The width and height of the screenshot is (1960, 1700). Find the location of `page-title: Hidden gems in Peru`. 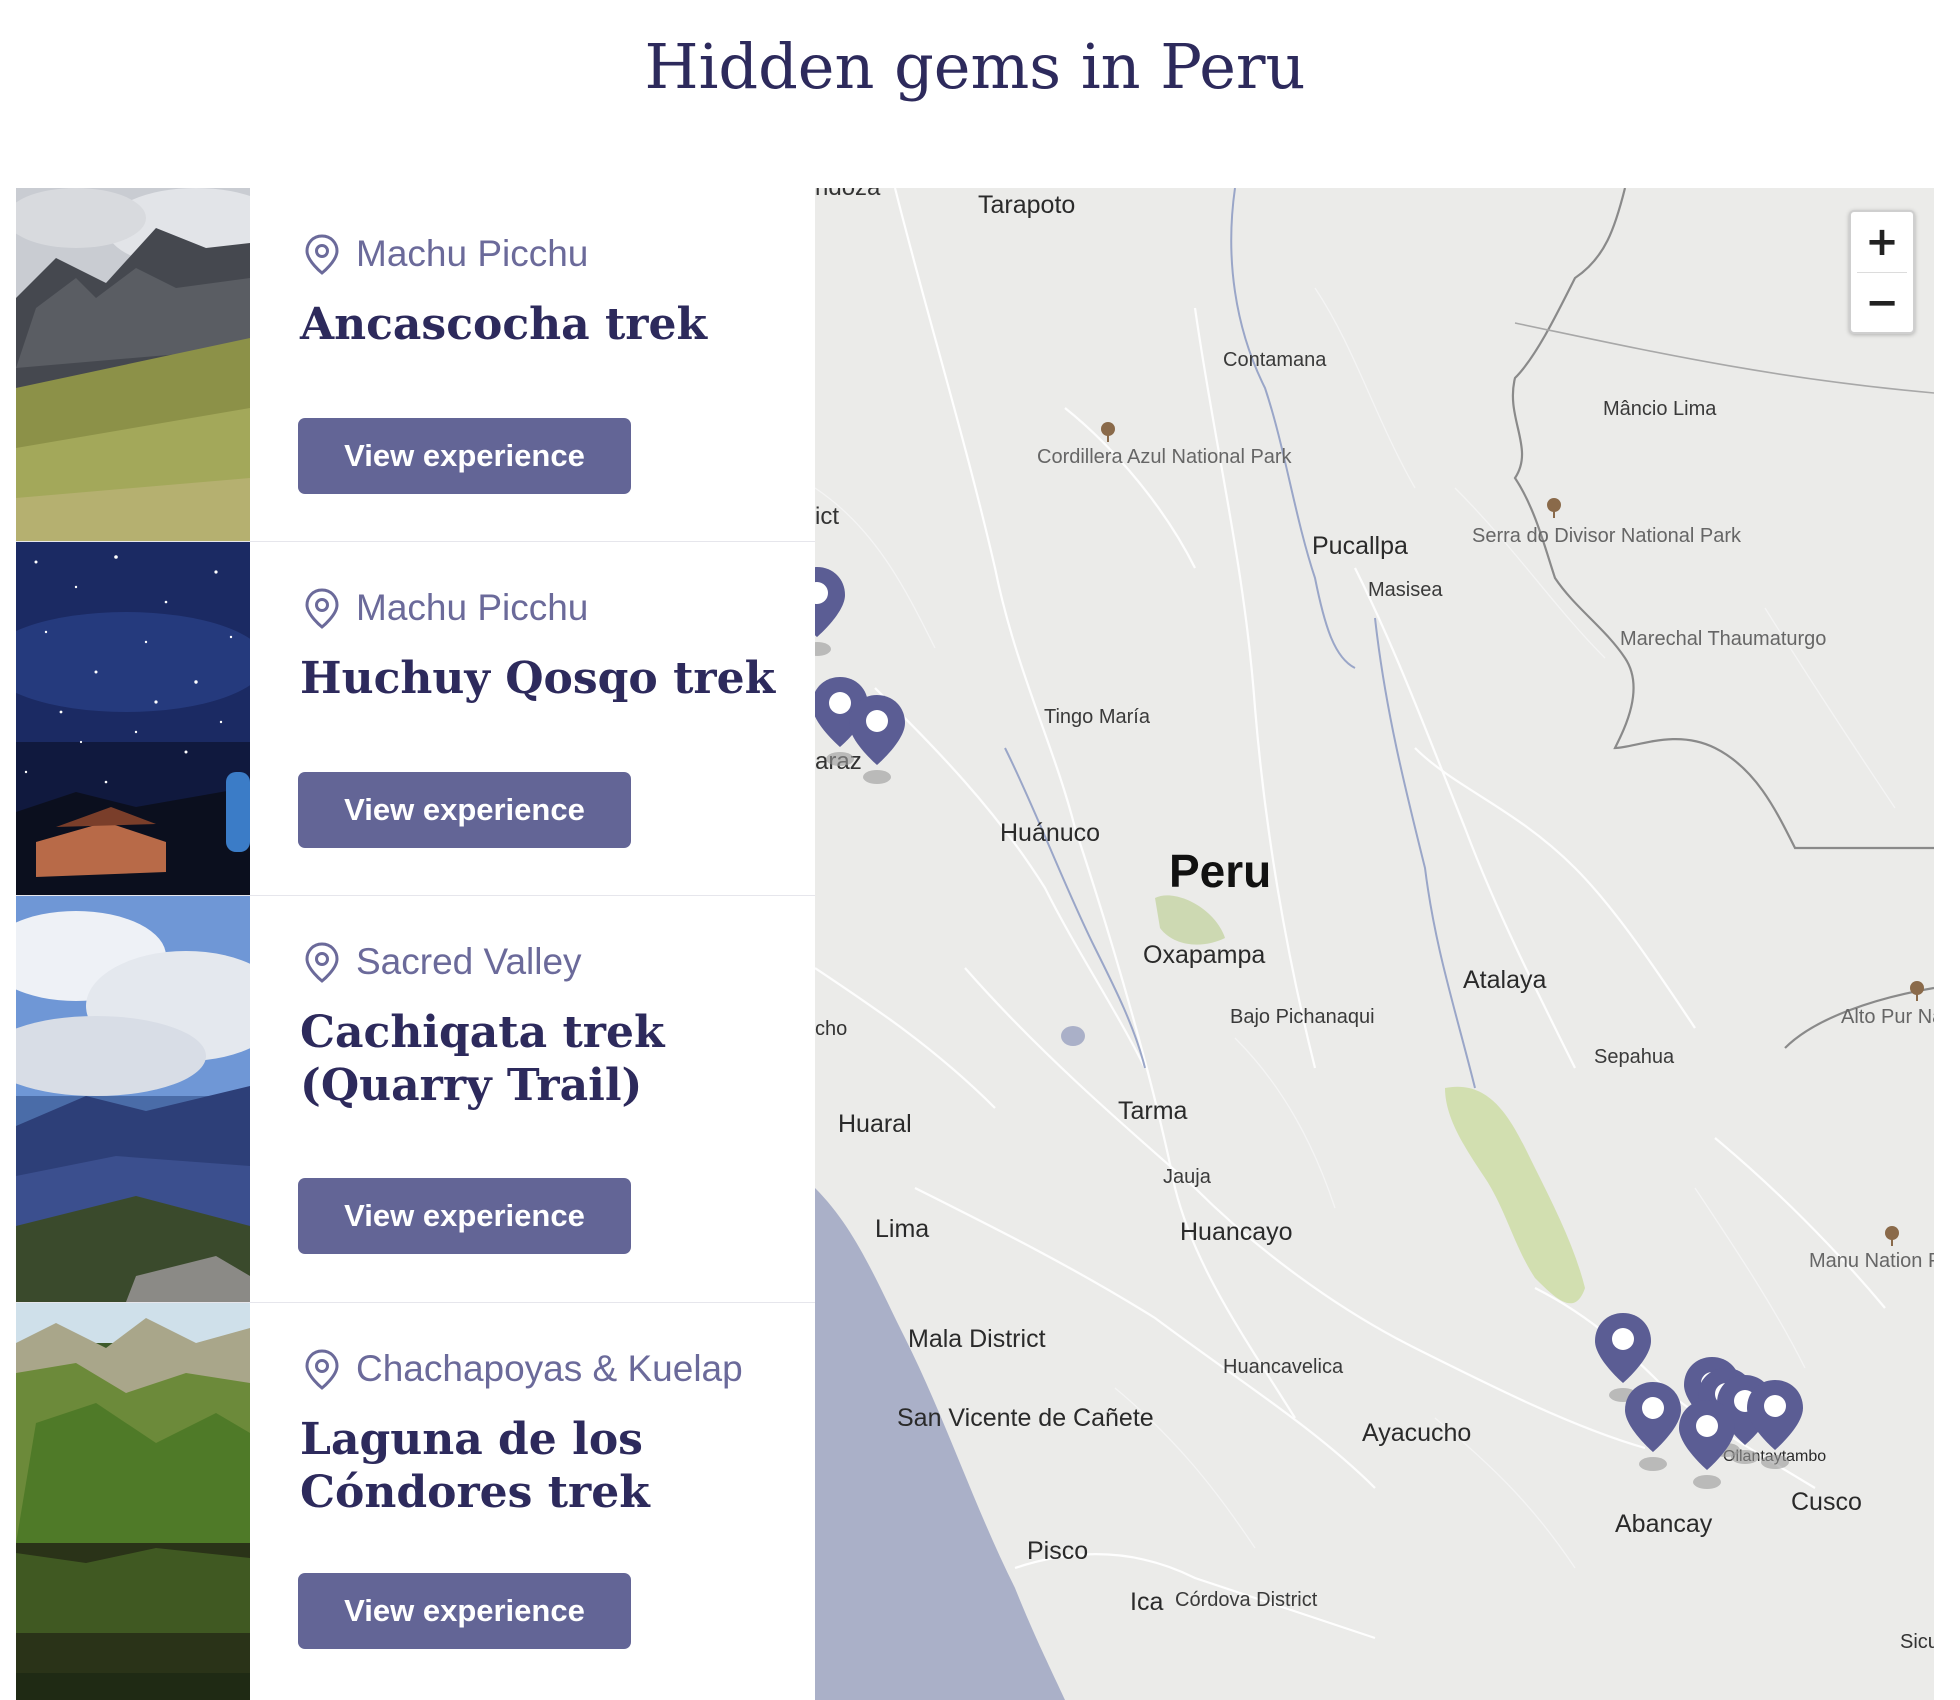

page-title: Hidden gems in Peru is located at coordinates (975, 66).